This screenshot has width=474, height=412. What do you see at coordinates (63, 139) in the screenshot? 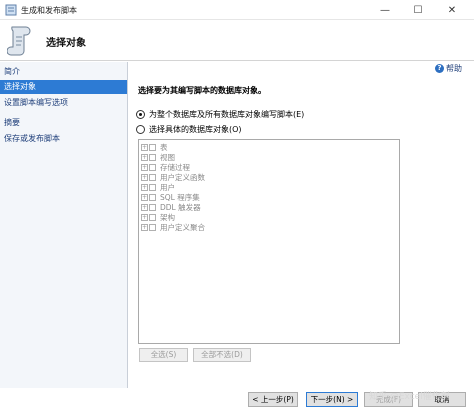
I see `sidebar-item-save-or-publish: 保存或发布脚本` at bounding box center [63, 139].